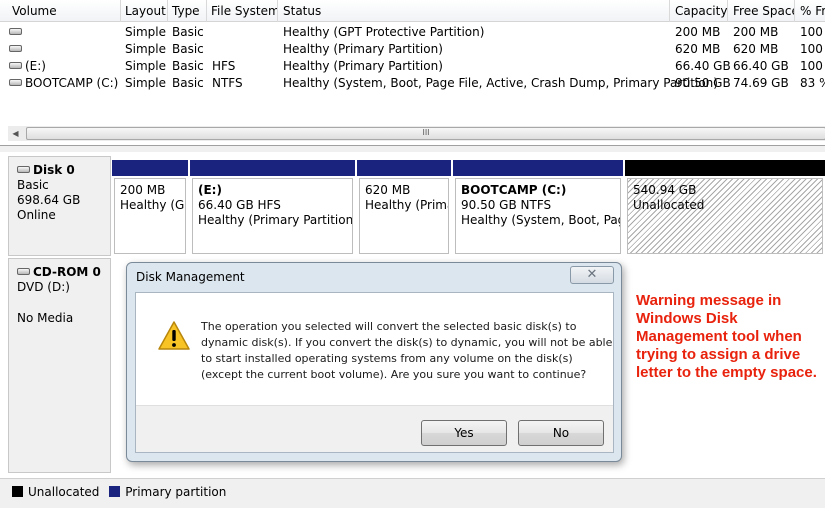  Describe the element at coordinates (699, 11) in the screenshot. I see `column-header-capacity: Capacity` at that location.